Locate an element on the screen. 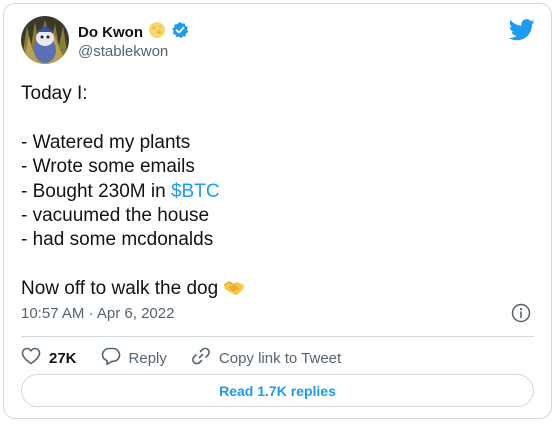  tweet-line: - had some mcdonalds is located at coordinates (117, 240).